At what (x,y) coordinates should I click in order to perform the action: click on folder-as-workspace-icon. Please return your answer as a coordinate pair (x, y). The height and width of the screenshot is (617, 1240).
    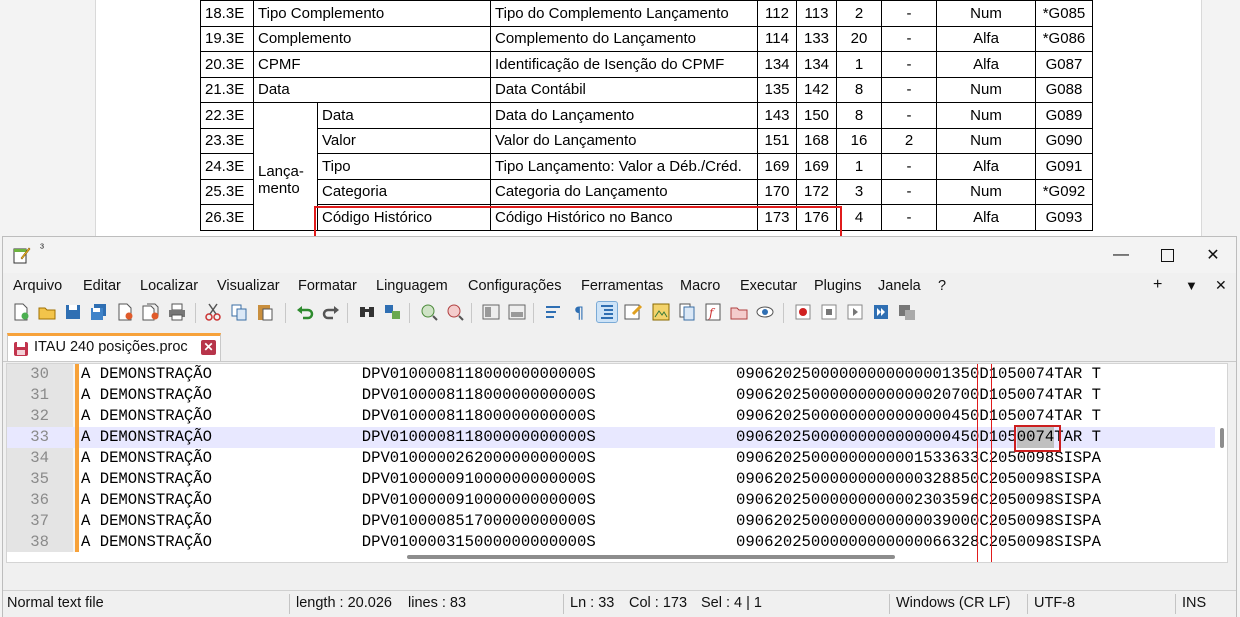
    Looking at the image, I should click on (739, 312).